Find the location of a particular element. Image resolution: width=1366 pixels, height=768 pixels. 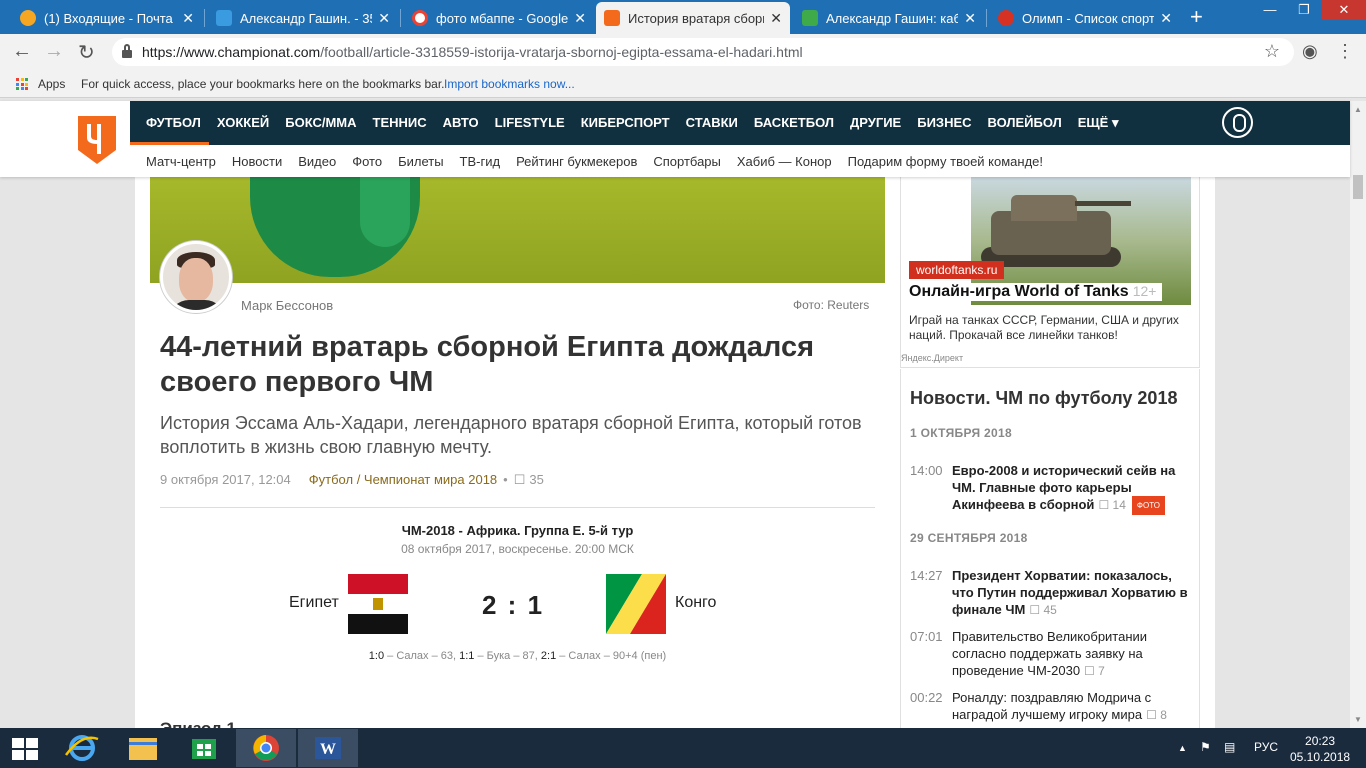

windows-start-icon is located at coordinates (25, 749).